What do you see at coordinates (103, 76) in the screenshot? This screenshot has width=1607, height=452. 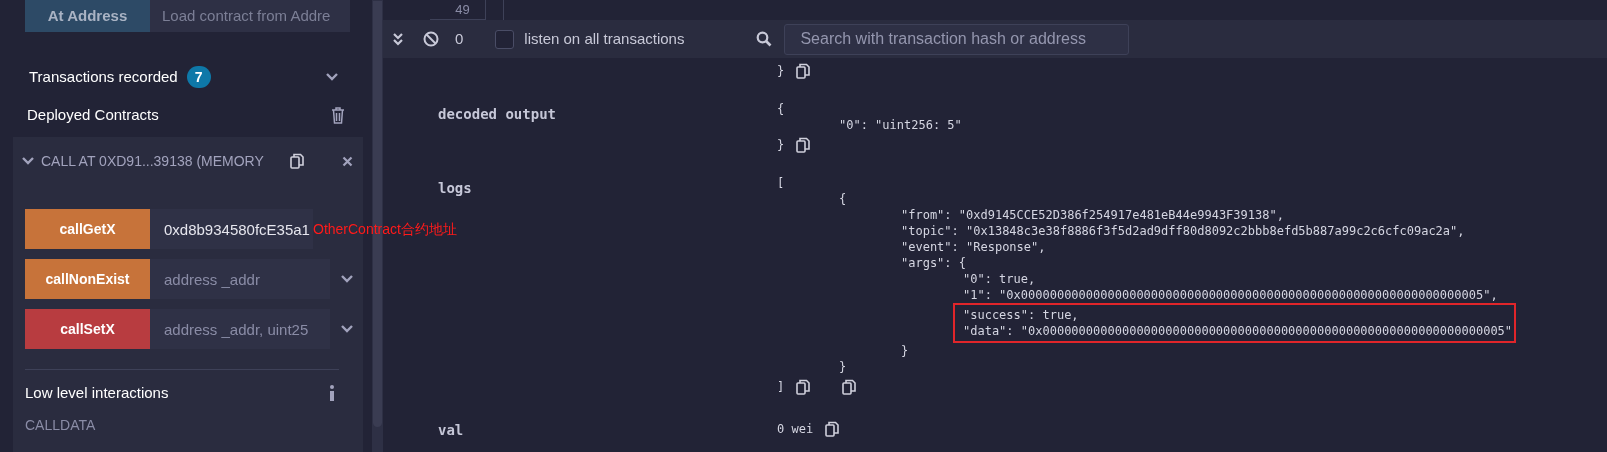 I see `section-title: Transactions recorded` at bounding box center [103, 76].